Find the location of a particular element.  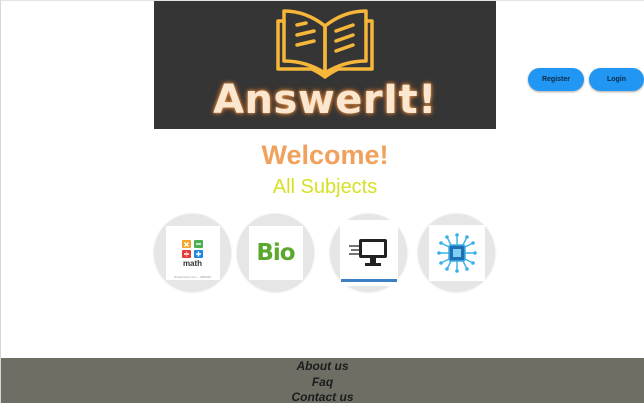

technology-tile is located at coordinates (456, 253).